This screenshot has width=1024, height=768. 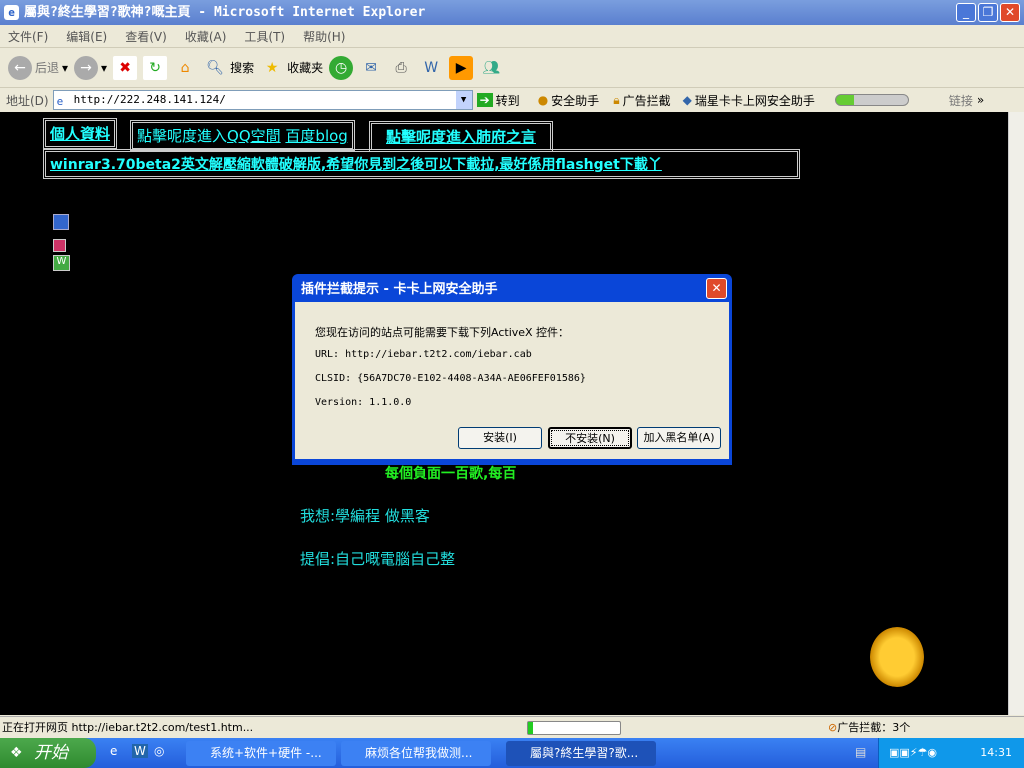 I want to click on dialog-title: 插件拦截提示 - 卡卡上网安全助手, so click(x=399, y=289).